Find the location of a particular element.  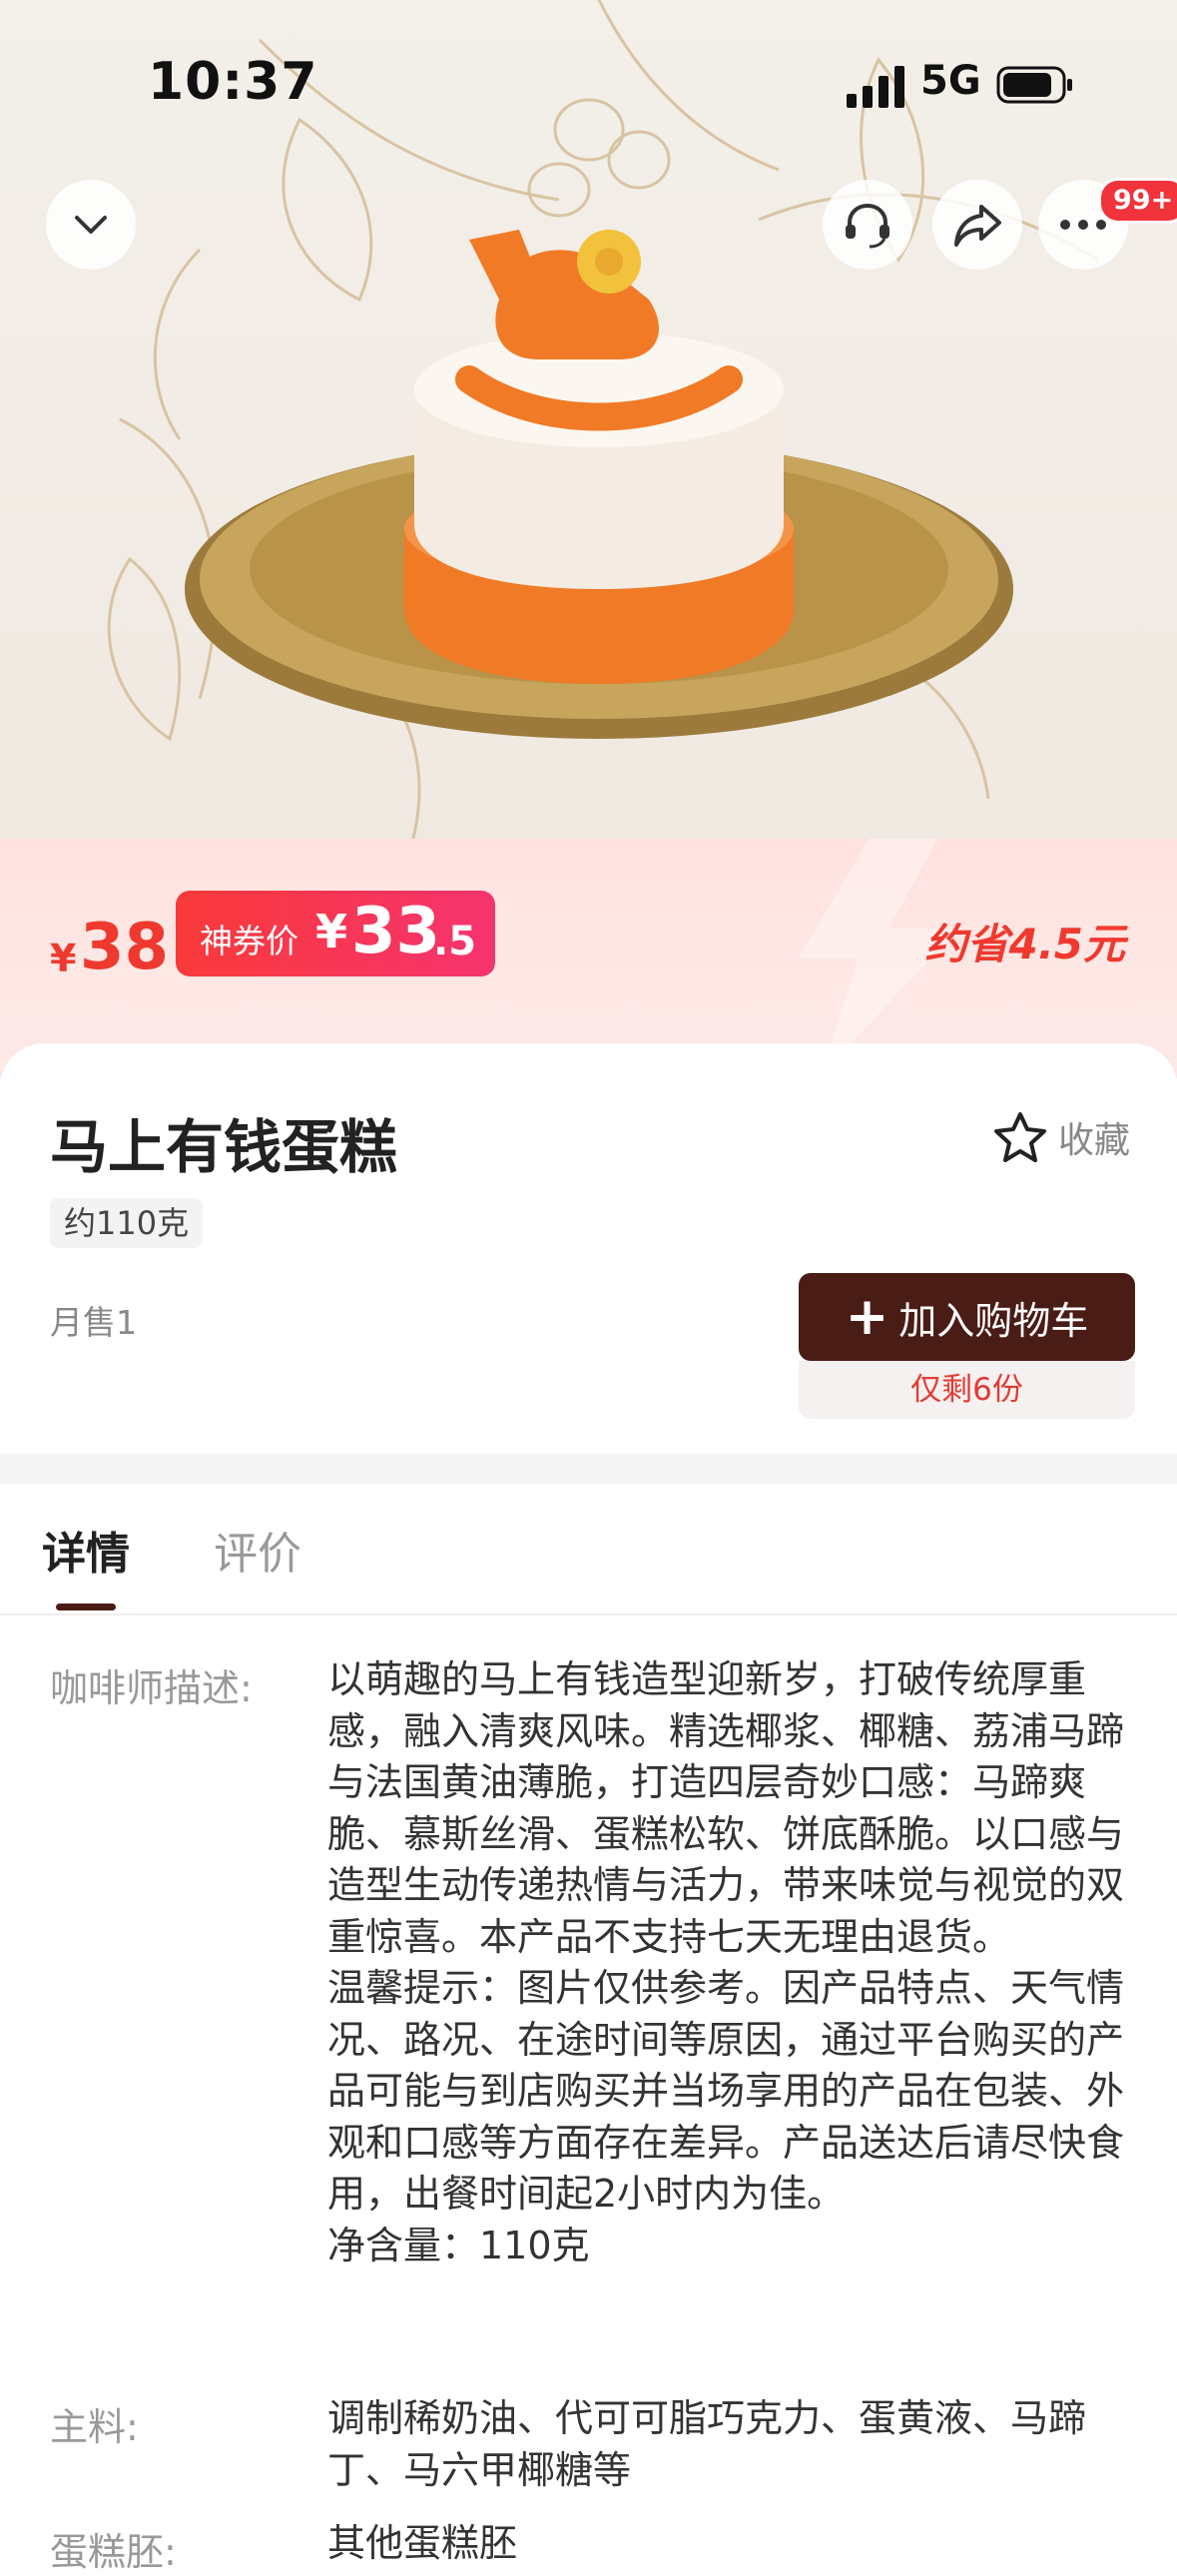

coupon-label: 神券价 is located at coordinates (249, 941).